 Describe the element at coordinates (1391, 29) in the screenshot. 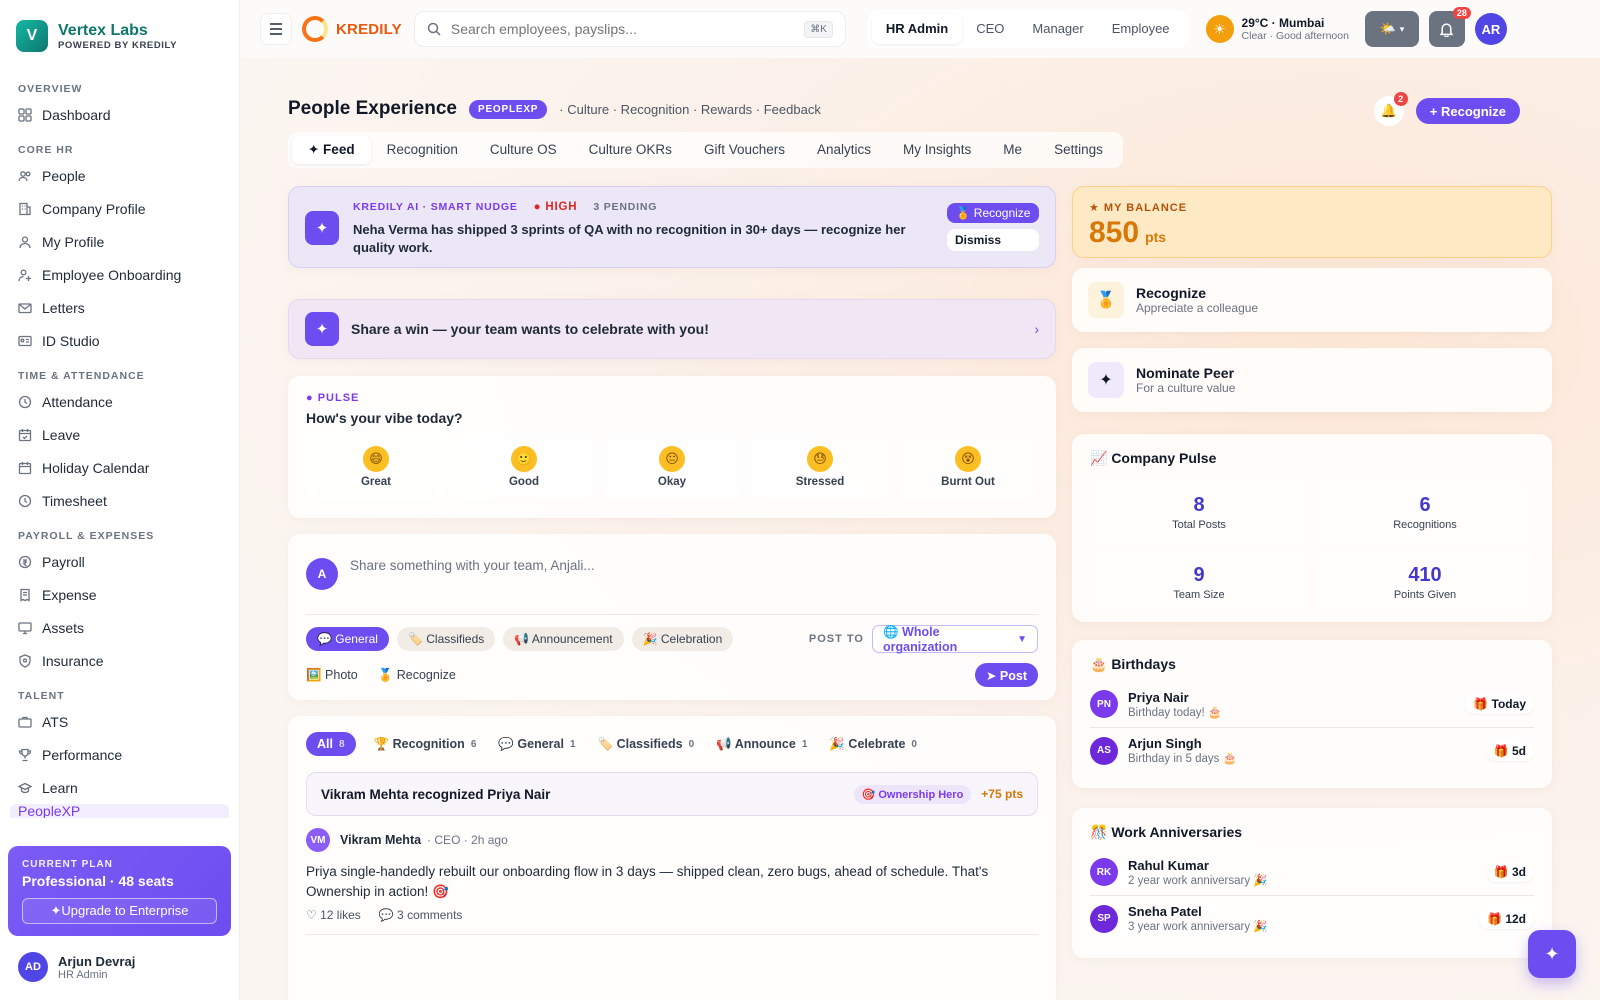

I see `theme-toggle-button: 🌤️ ▾` at that location.